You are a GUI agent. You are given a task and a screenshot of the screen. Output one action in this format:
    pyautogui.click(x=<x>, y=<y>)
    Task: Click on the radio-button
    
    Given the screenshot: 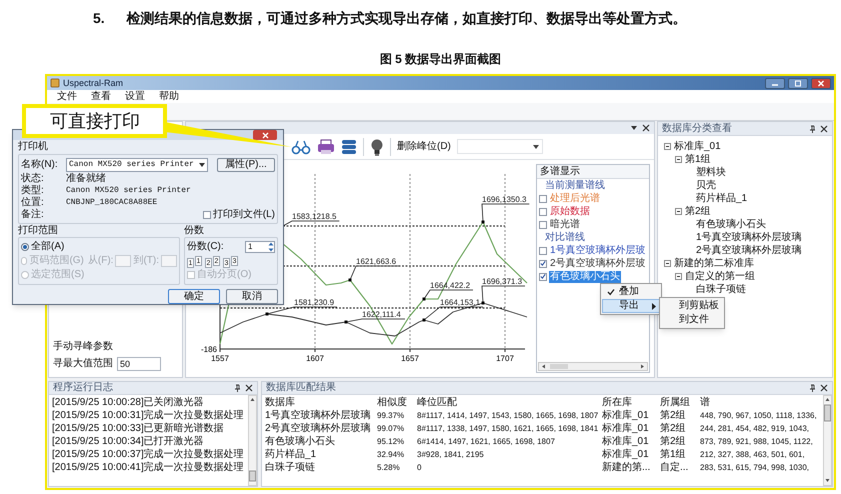 What is the action you would take?
    pyautogui.click(x=25, y=247)
    